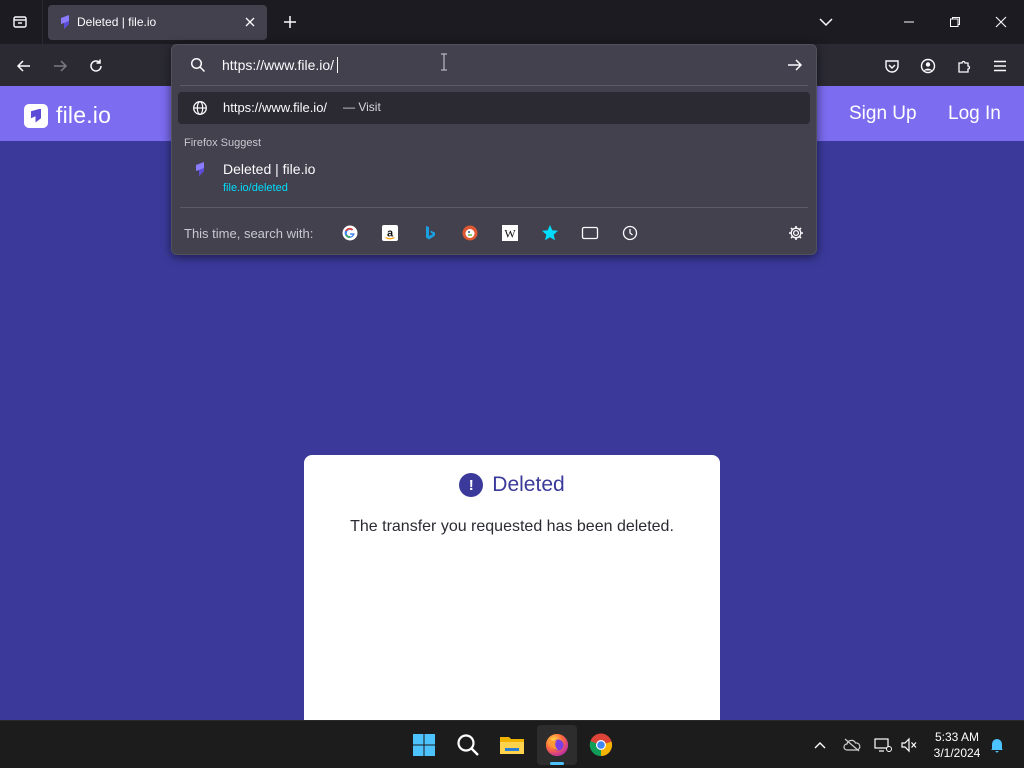 This screenshot has width=1024, height=768. What do you see at coordinates (471, 485) in the screenshot?
I see `exclamation-icon: !` at bounding box center [471, 485].